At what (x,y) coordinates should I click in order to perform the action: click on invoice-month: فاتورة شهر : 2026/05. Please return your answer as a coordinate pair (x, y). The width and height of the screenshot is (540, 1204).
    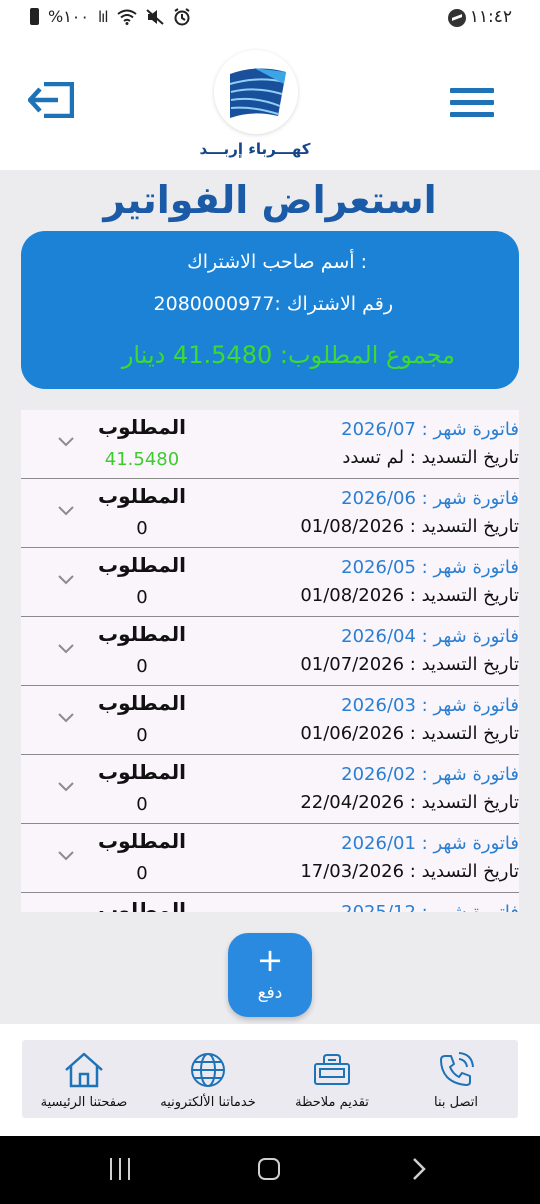
    Looking at the image, I should click on (430, 567).